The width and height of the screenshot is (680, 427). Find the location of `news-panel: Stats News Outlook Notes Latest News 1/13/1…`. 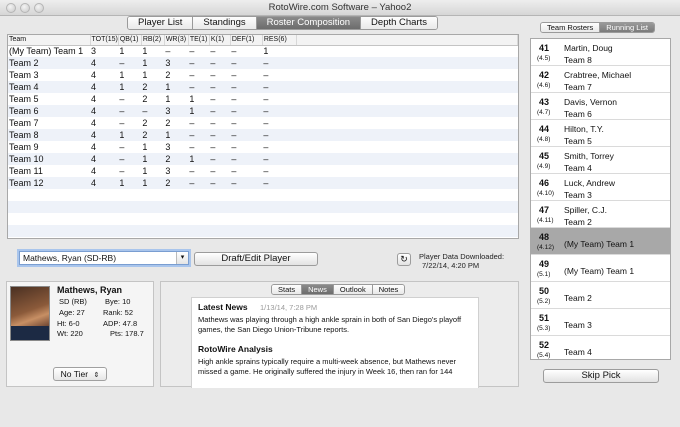

news-panel: Stats News Outlook Notes Latest News 1/13/1… is located at coordinates (339, 334).